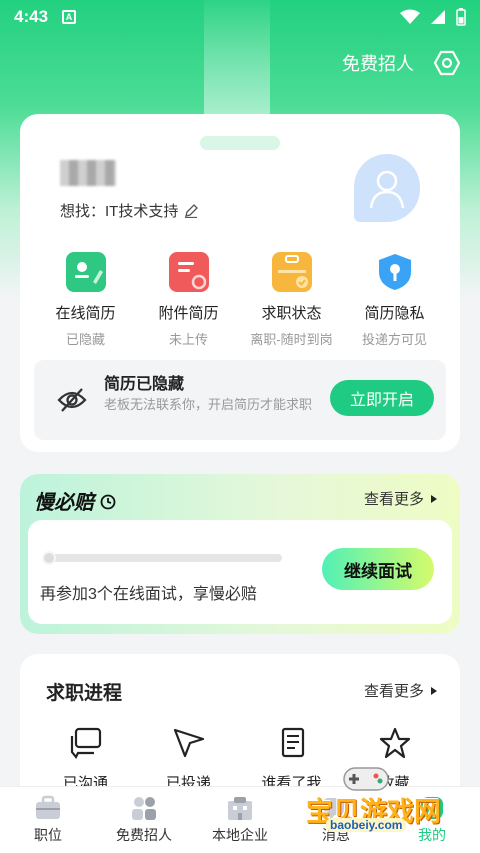 This screenshot has width=480, height=853. I want to click on gamepad-icon, so click(366, 779).